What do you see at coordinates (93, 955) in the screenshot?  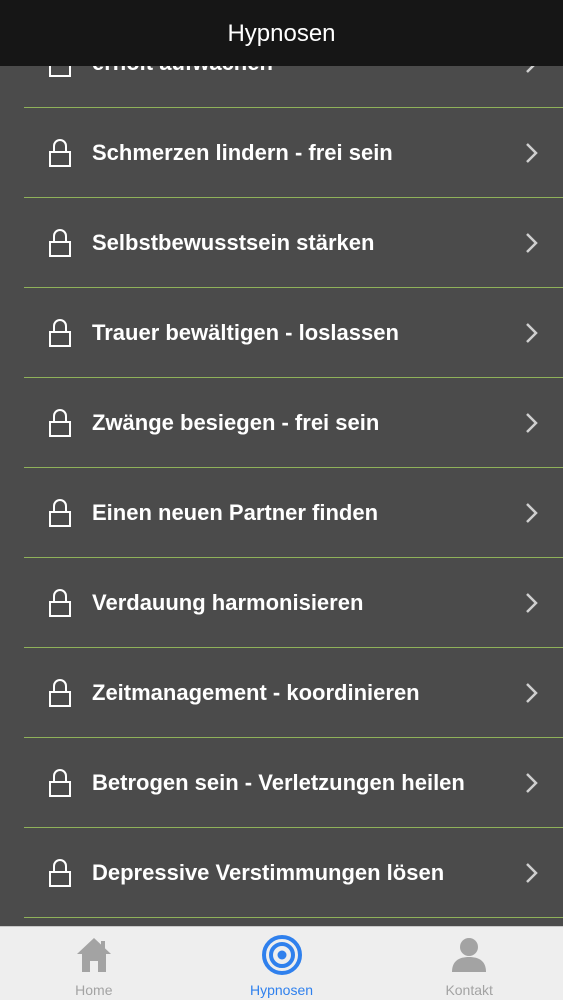 I see `home-icon` at bounding box center [93, 955].